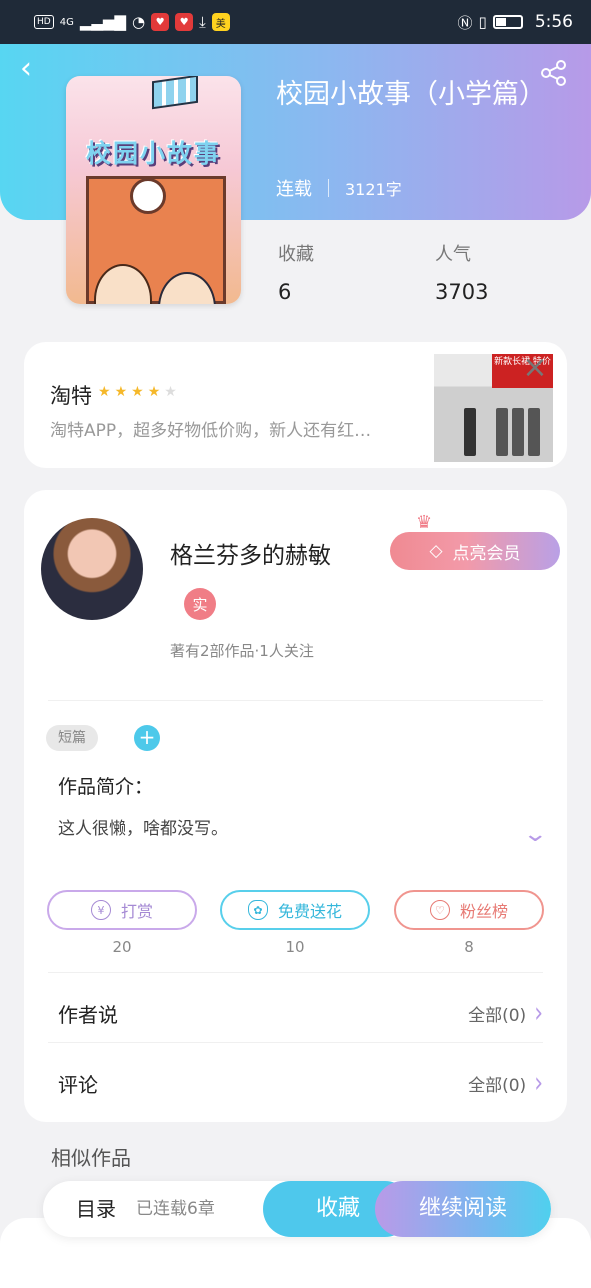  What do you see at coordinates (513, 272) in the screenshot?
I see `stat-popularity: 人气 3703` at bounding box center [513, 272].